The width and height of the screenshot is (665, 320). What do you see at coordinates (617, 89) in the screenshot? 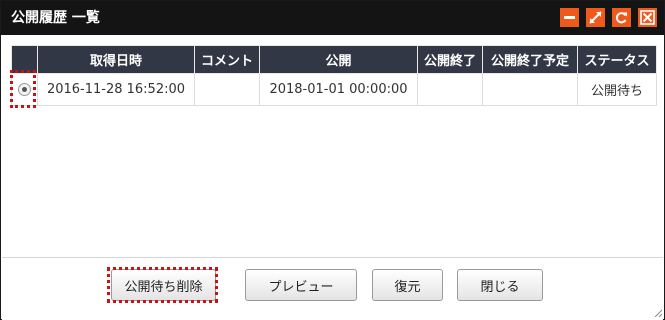
I see `status-cell: 公開待ち` at bounding box center [617, 89].